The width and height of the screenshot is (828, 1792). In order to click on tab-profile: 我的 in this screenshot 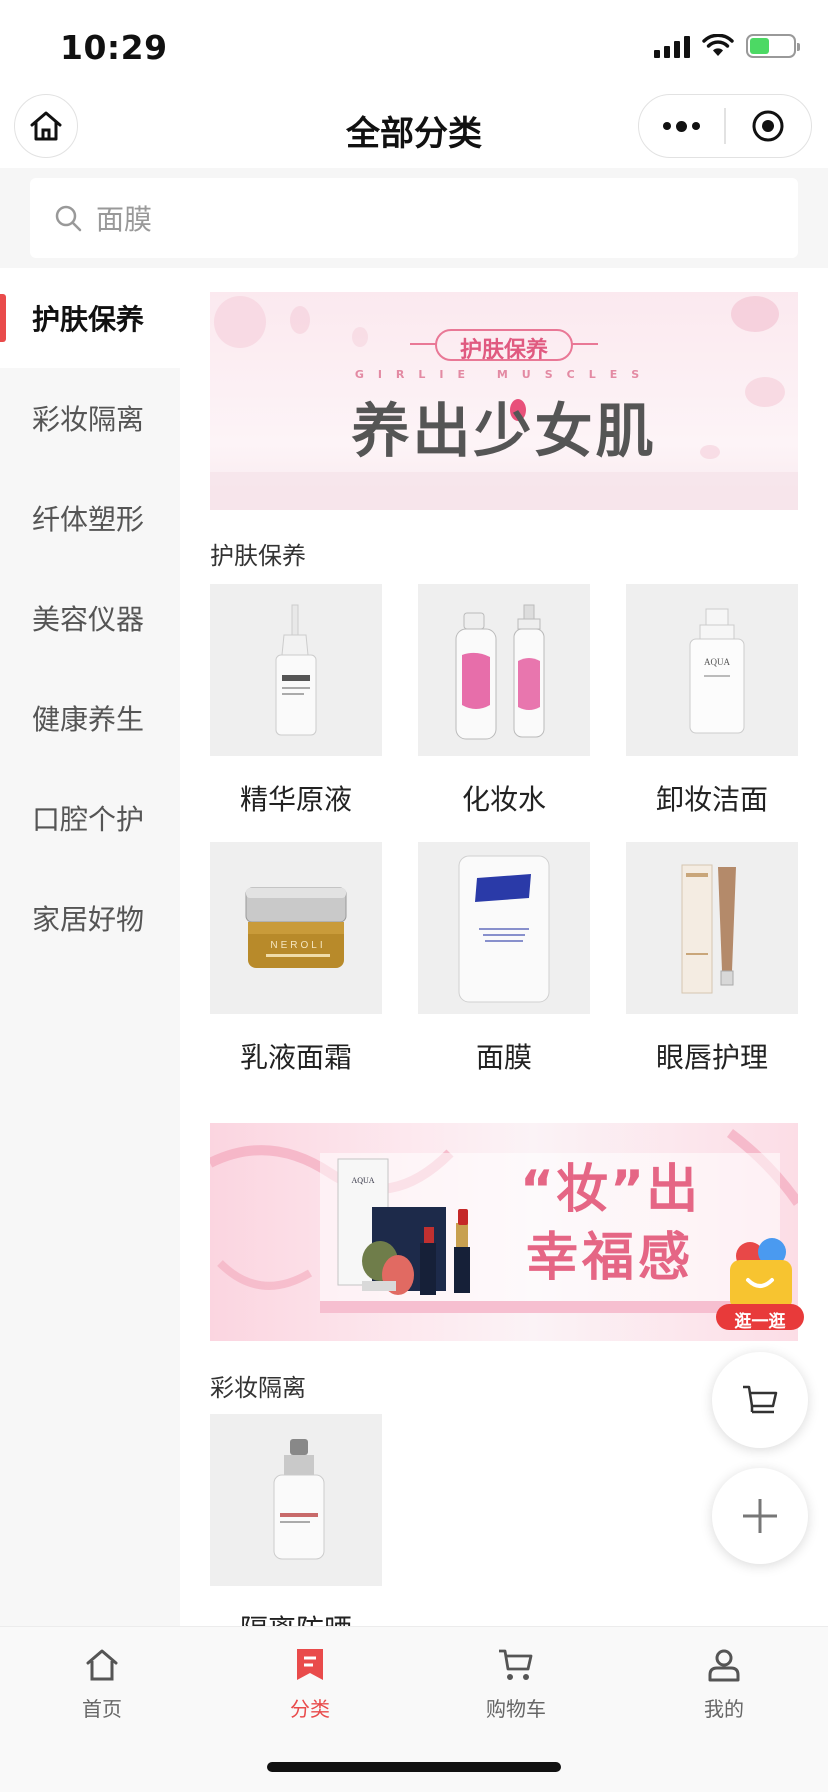, I will do `click(724, 1682)`.